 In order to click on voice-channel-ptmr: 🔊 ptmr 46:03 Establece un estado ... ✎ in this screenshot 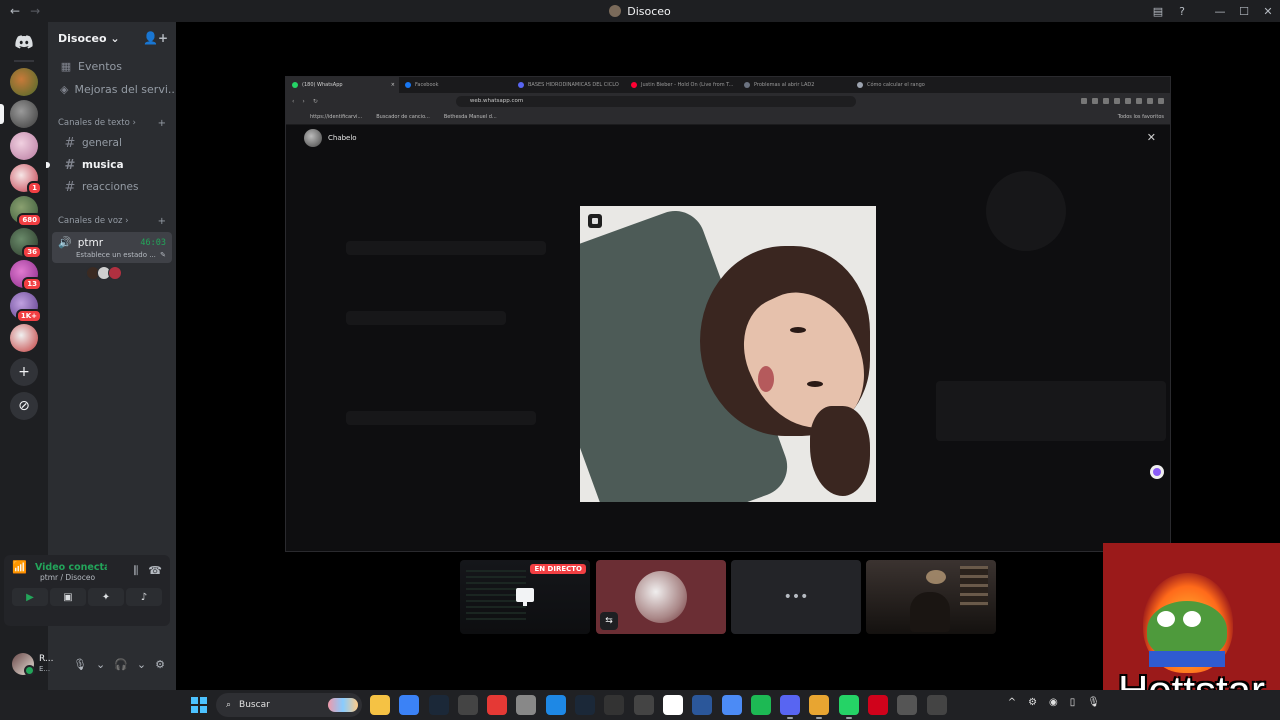, I will do `click(112, 247)`.